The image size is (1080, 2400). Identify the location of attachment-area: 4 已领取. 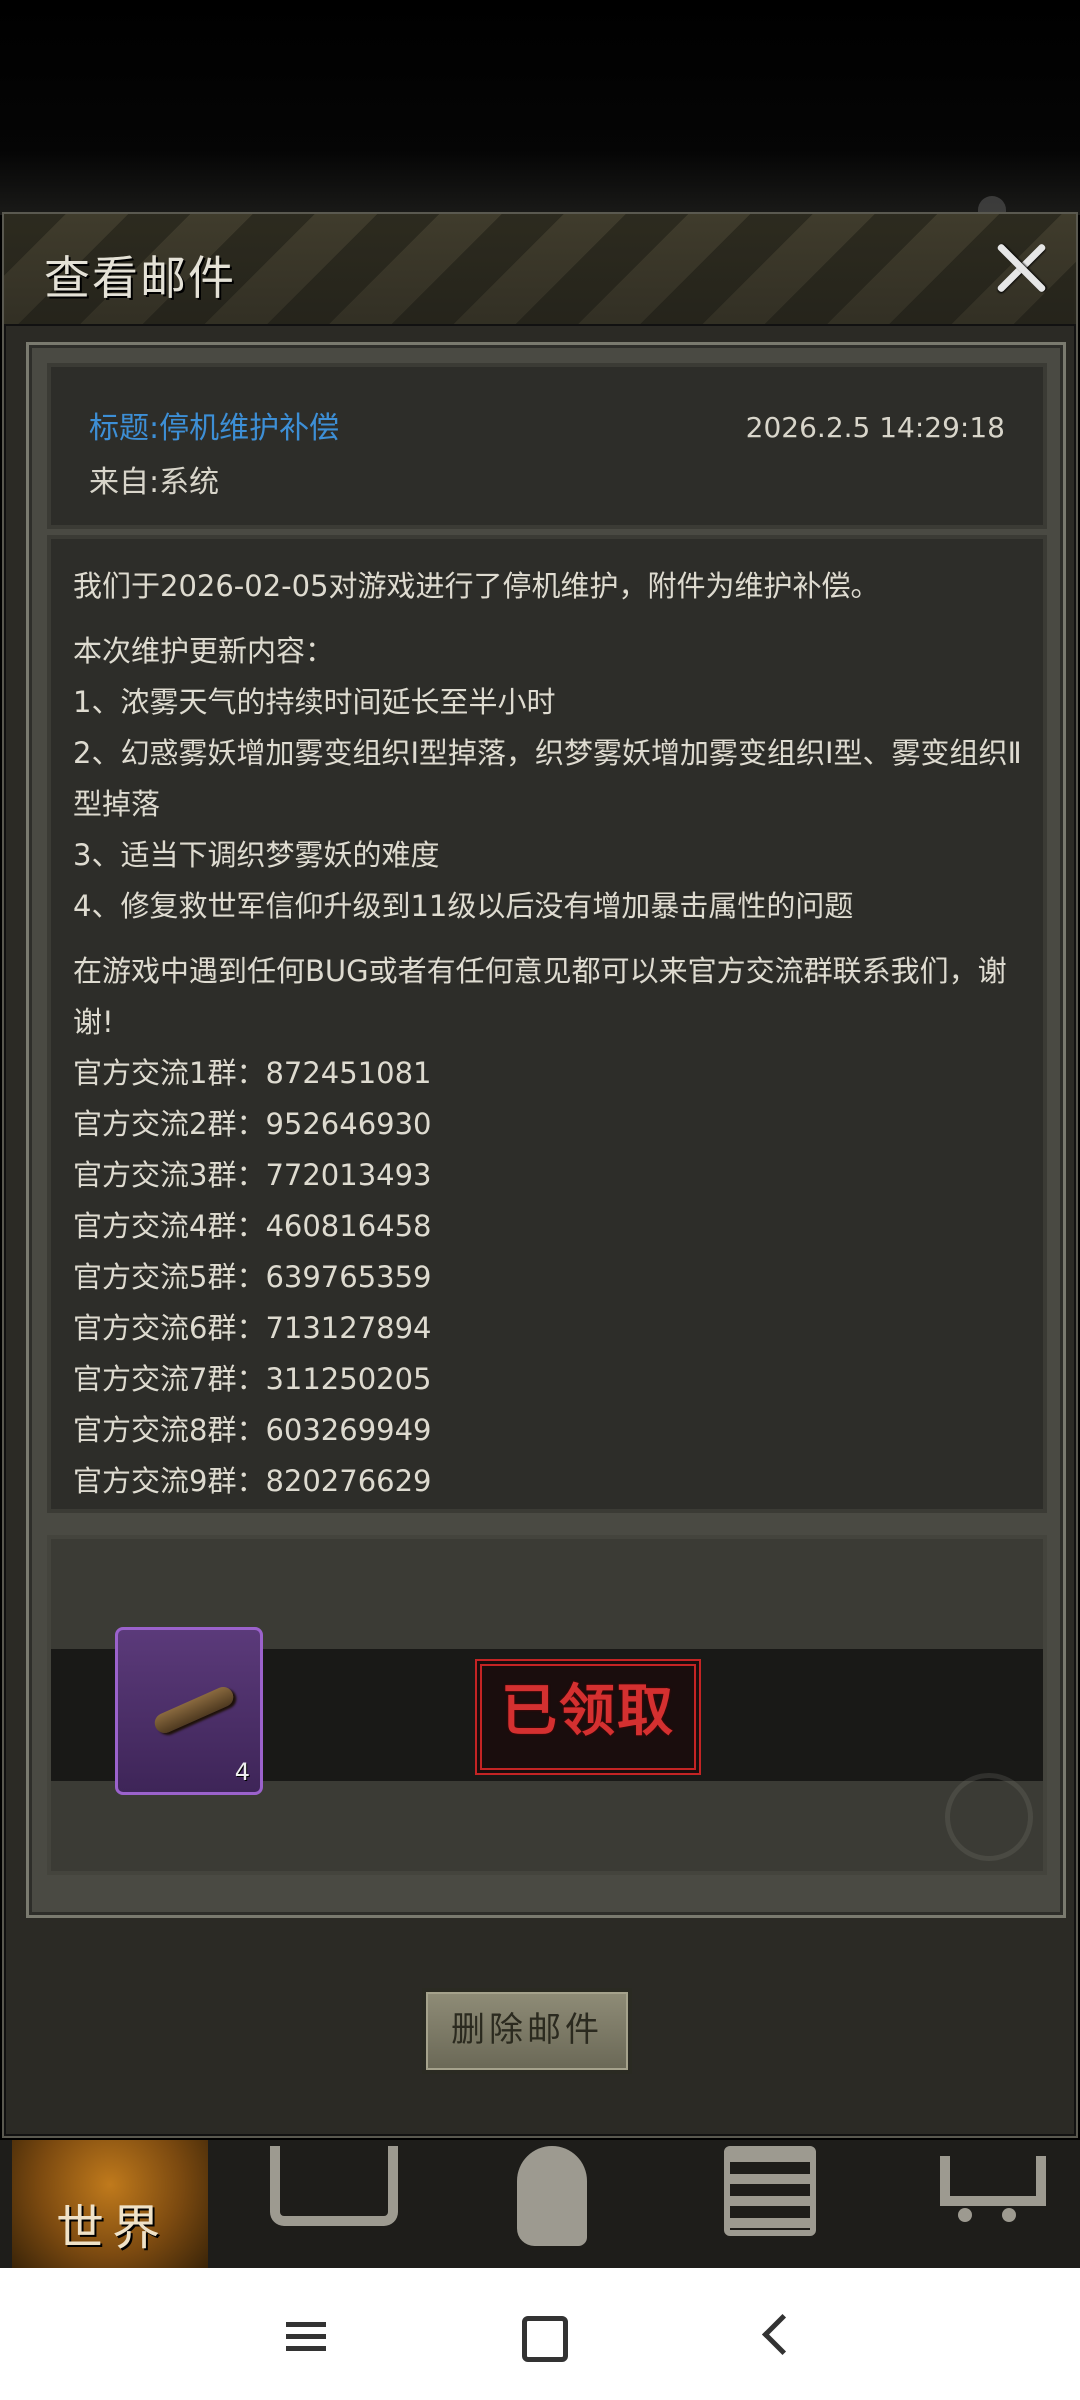
(547, 1705).